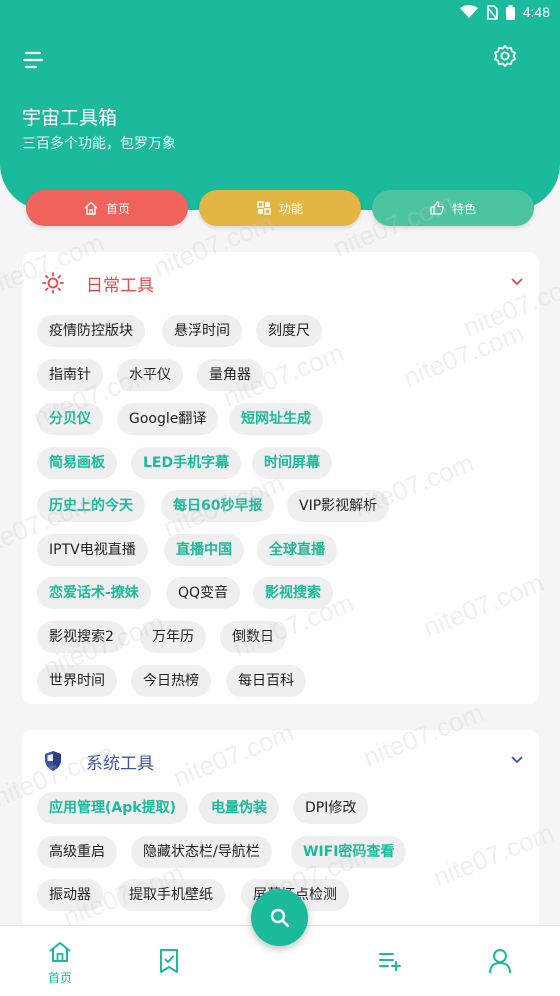  What do you see at coordinates (77, 852) in the screenshot?
I see `tool-chip: 高级重启` at bounding box center [77, 852].